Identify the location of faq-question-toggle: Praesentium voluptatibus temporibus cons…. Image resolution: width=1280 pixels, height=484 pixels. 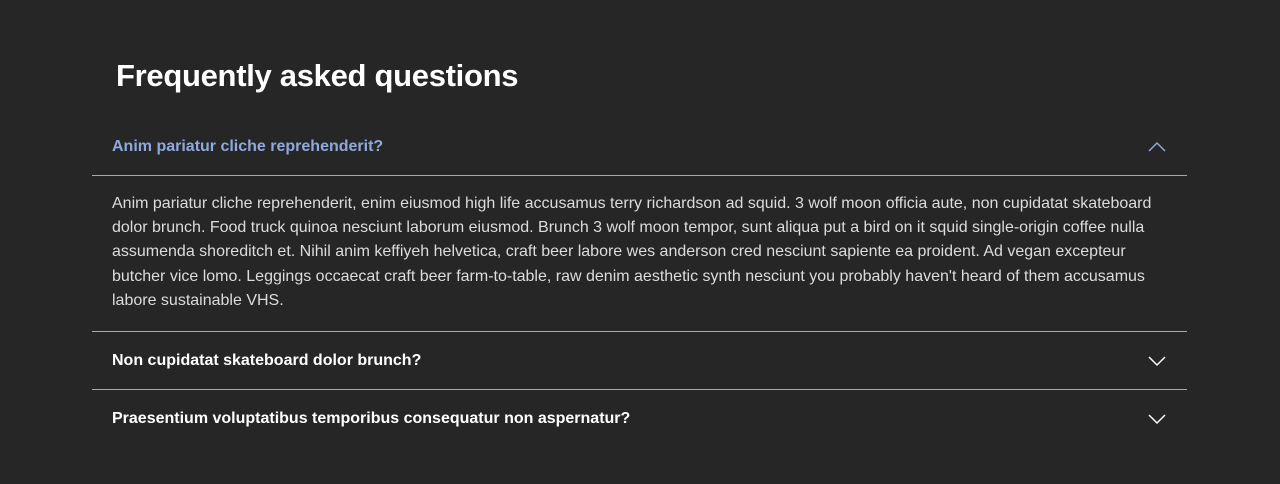
(639, 418).